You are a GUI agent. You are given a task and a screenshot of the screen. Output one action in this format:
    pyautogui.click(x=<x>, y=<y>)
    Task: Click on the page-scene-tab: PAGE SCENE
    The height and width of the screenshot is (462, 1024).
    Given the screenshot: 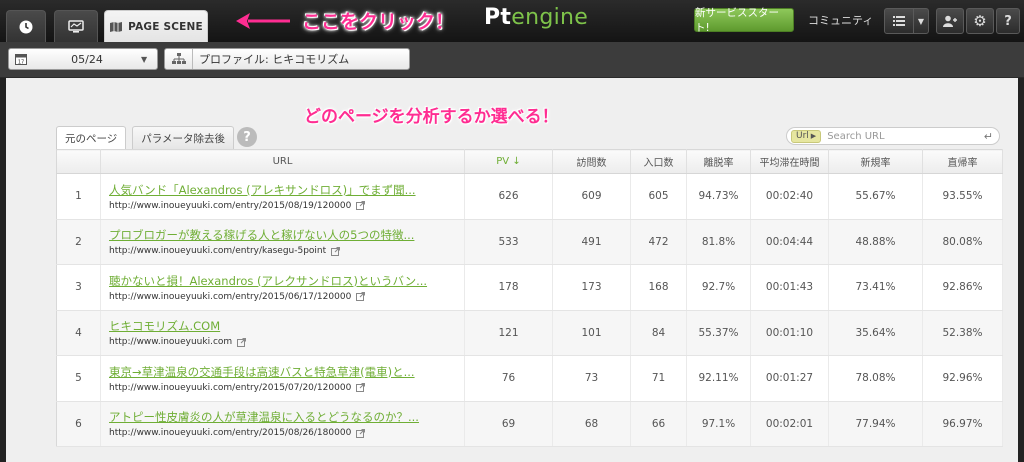 What is the action you would take?
    pyautogui.click(x=156, y=26)
    